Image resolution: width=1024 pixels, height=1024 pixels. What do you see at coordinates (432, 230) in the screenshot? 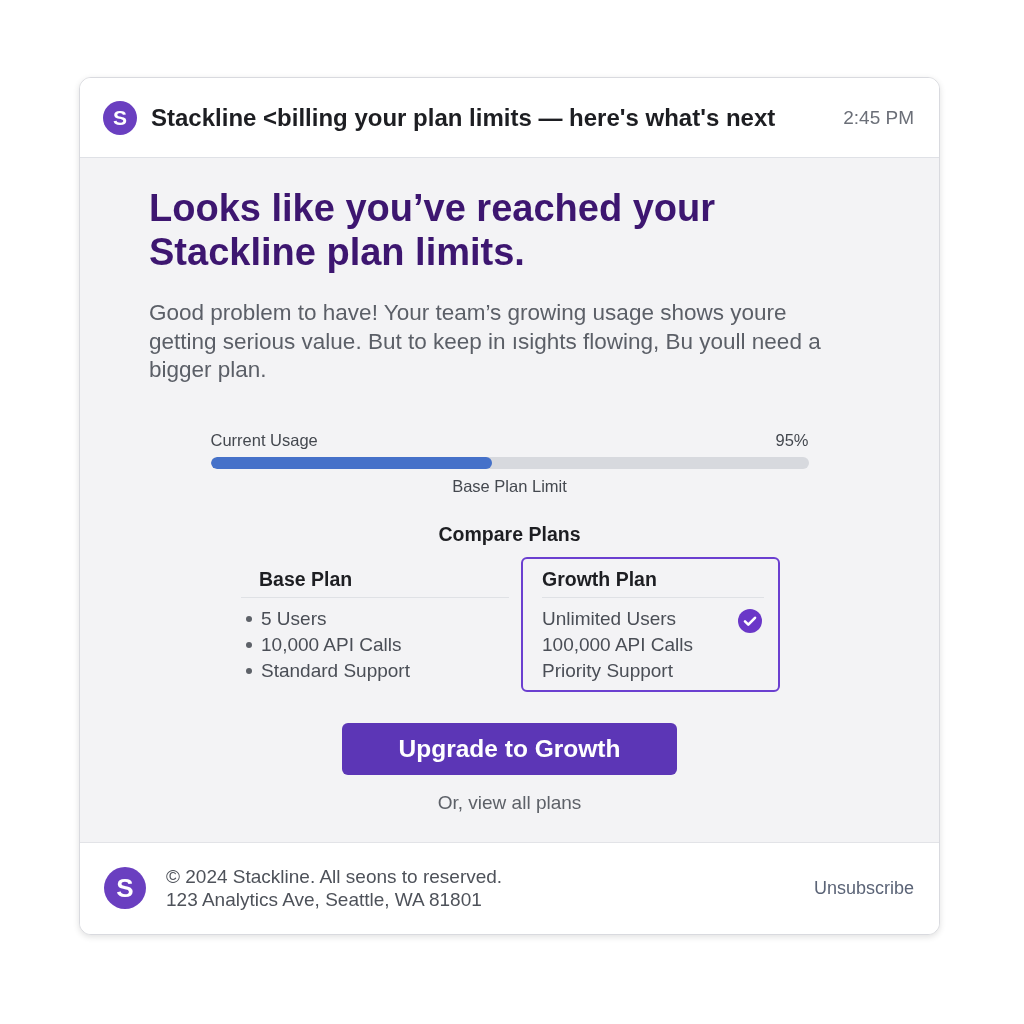
I see `email-heading: Looks like you’ve reached your Stackline plan limits.` at bounding box center [432, 230].